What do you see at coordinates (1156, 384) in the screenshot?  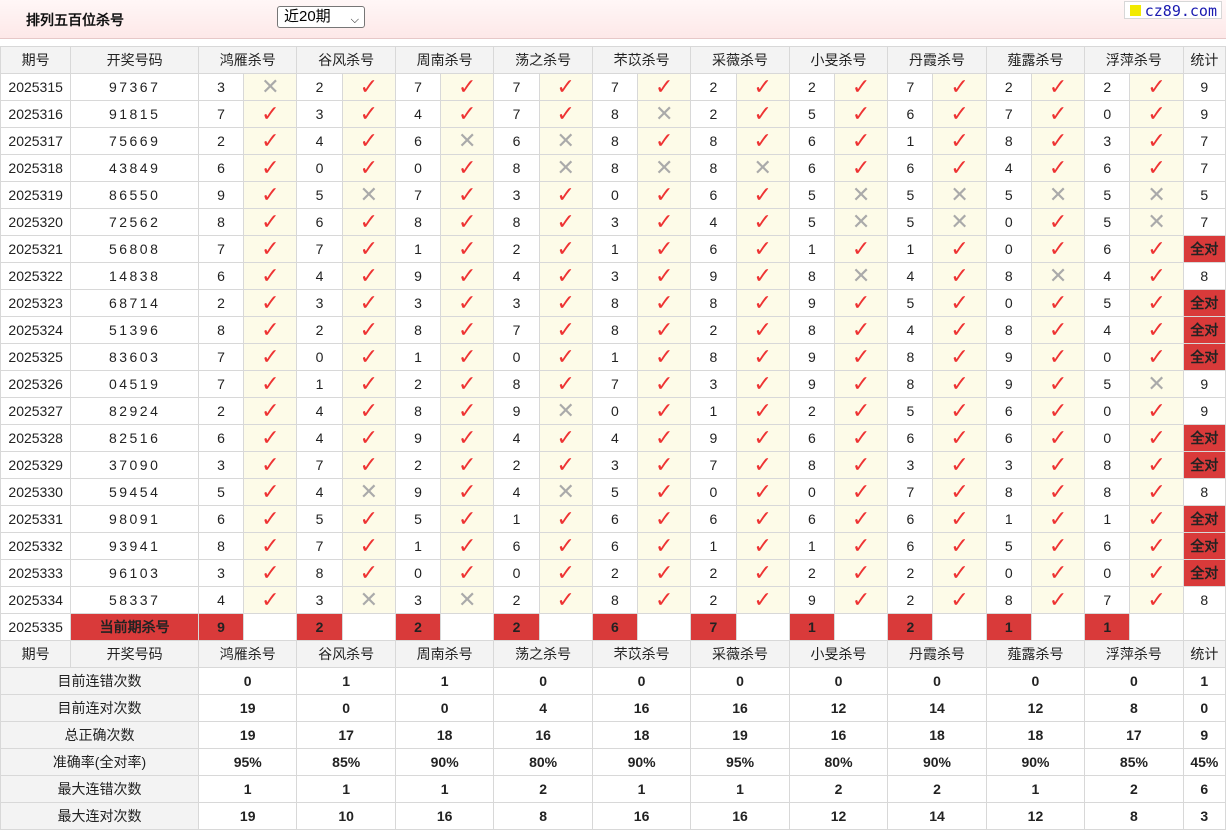 I see `result-cell: ✕` at bounding box center [1156, 384].